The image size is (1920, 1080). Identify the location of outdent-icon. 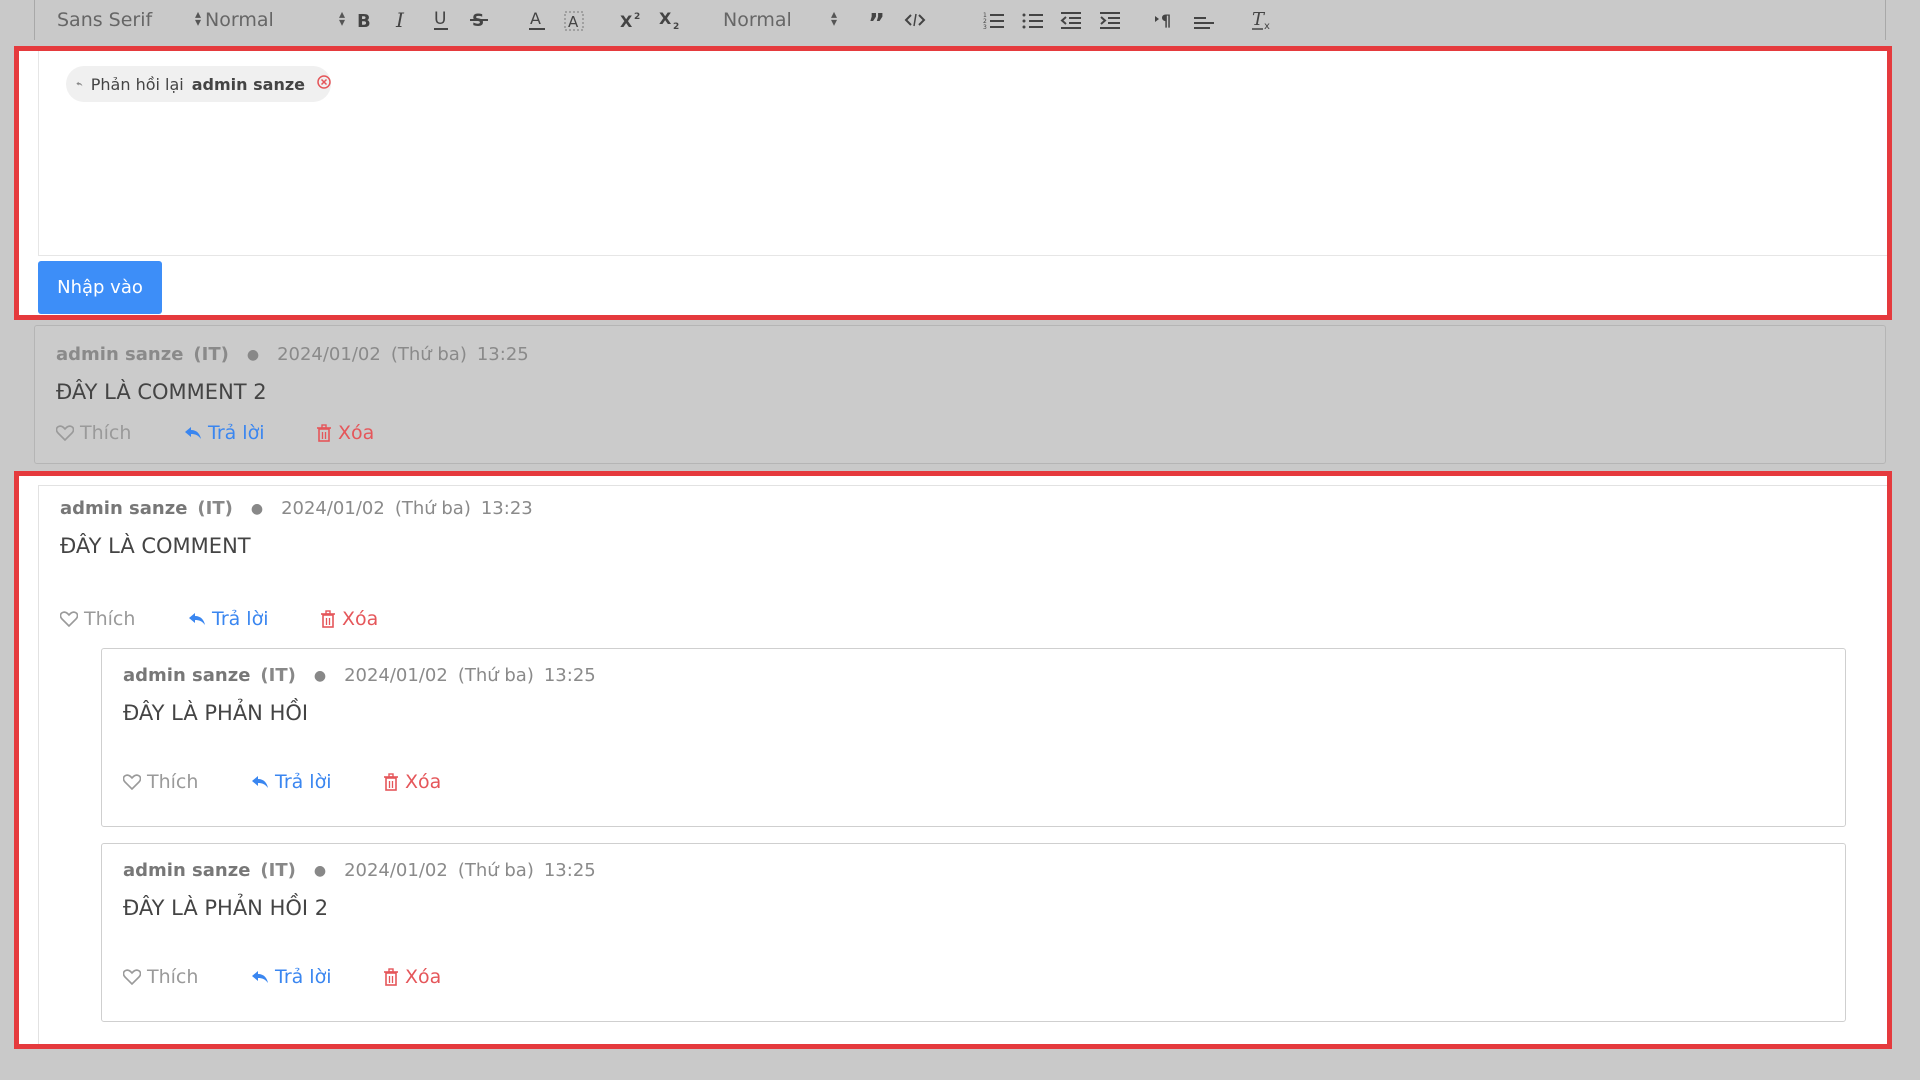
(1071, 20).